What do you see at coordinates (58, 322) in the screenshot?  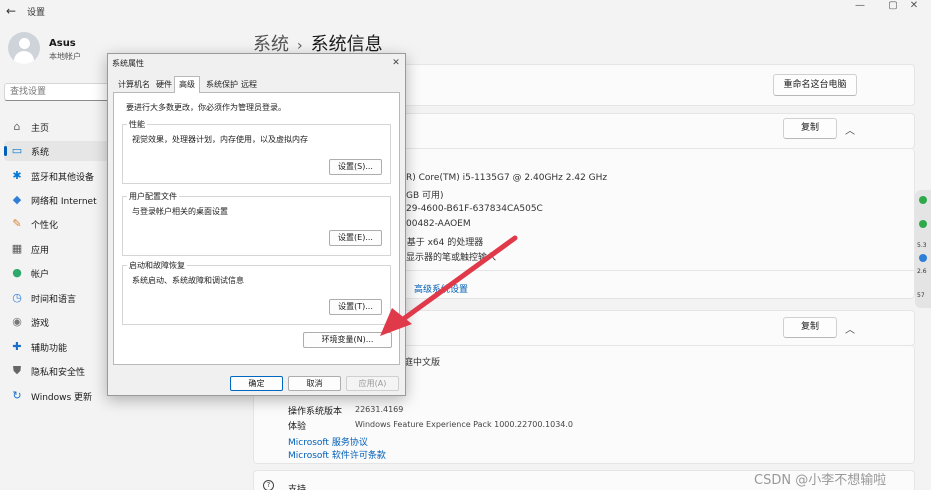 I see `sidebar-item-gaming: ◉ 游戏` at bounding box center [58, 322].